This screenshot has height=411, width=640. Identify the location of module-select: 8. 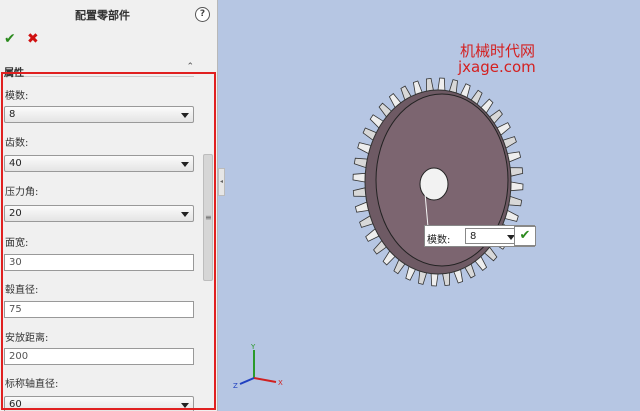
(99, 114).